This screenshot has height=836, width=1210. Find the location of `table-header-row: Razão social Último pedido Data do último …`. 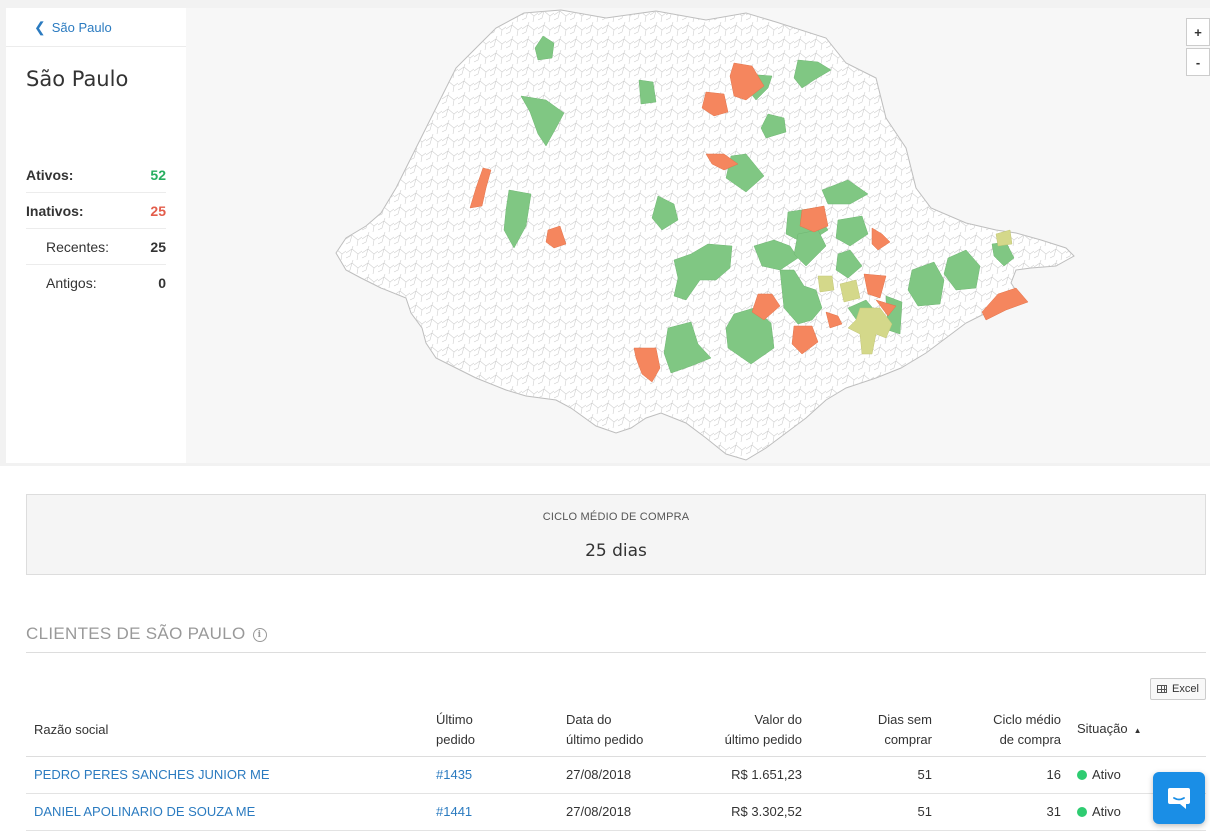

table-header-row: Razão social Último pedido Data do último … is located at coordinates (616, 730).